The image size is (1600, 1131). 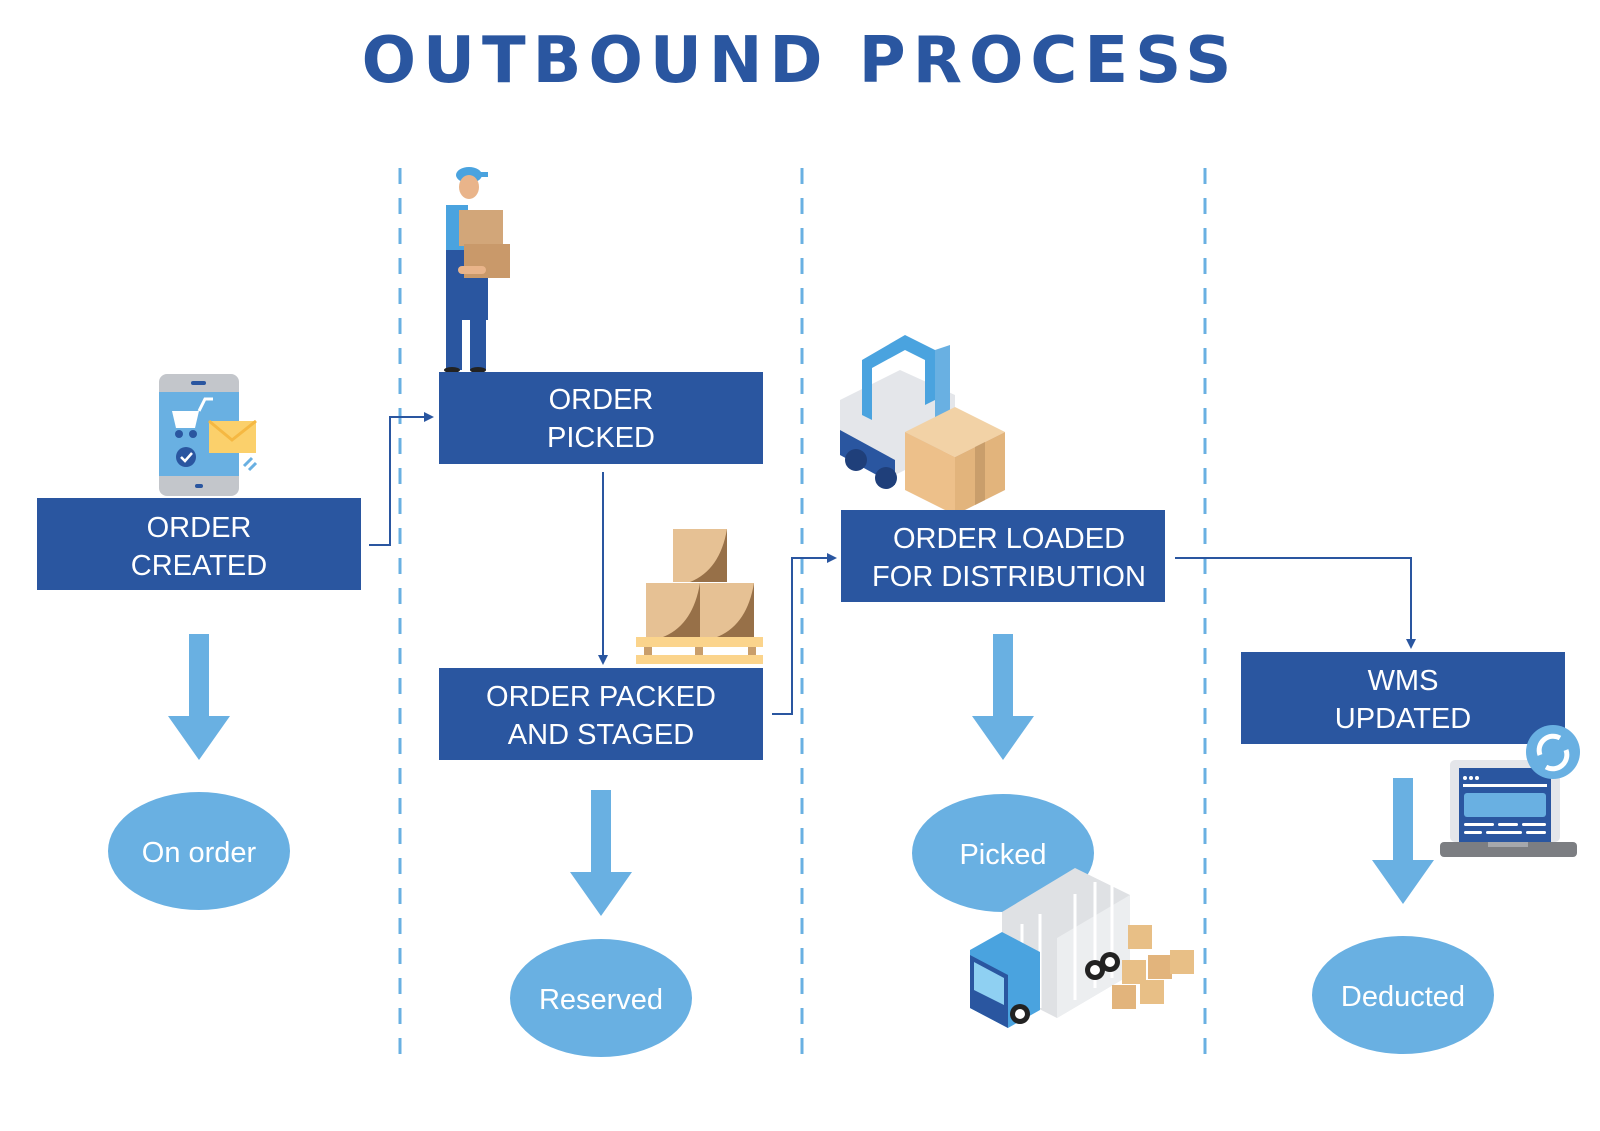 I want to click on step-label-line: WMS, so click(x=1403, y=681).